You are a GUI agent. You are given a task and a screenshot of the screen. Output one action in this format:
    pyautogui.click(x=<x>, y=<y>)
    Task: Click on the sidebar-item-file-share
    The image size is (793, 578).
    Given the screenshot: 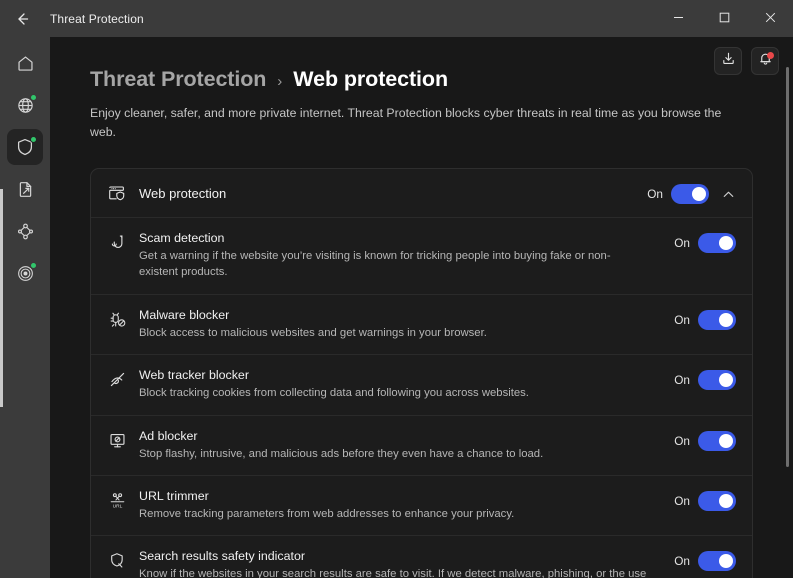 What is the action you would take?
    pyautogui.click(x=25, y=189)
    